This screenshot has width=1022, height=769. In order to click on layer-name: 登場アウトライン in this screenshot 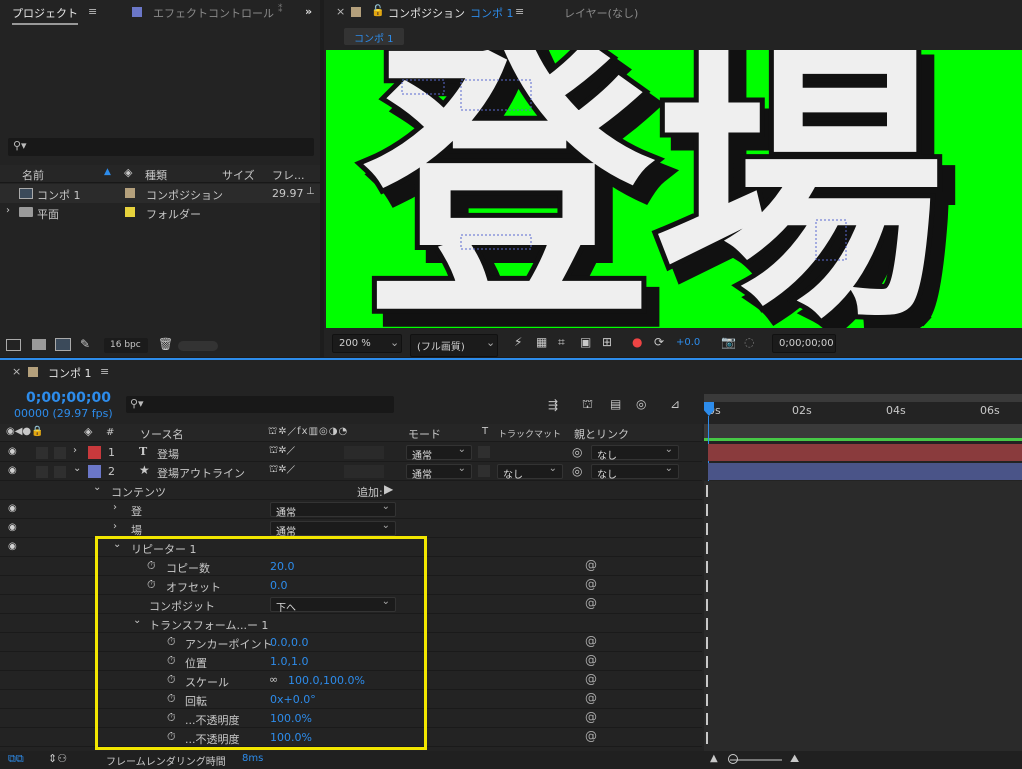, I will do `click(201, 473)`.